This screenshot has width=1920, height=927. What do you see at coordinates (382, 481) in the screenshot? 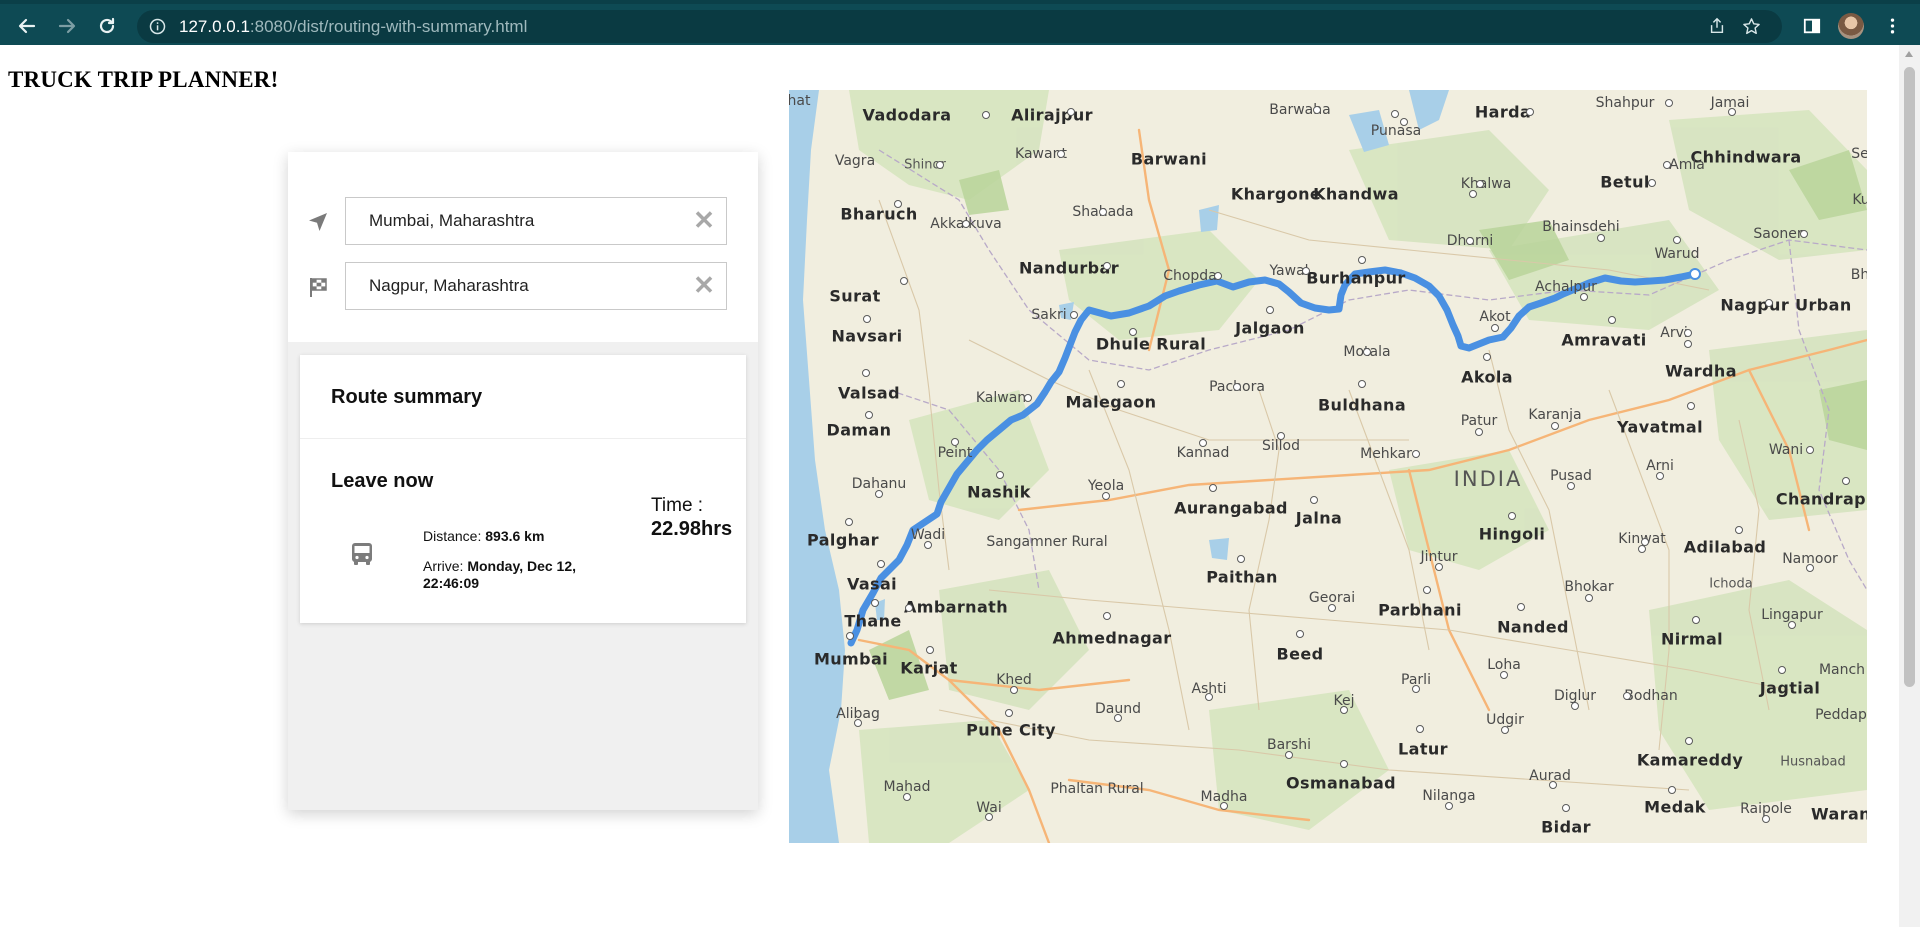
I see `leave-now-label: Leave now` at bounding box center [382, 481].